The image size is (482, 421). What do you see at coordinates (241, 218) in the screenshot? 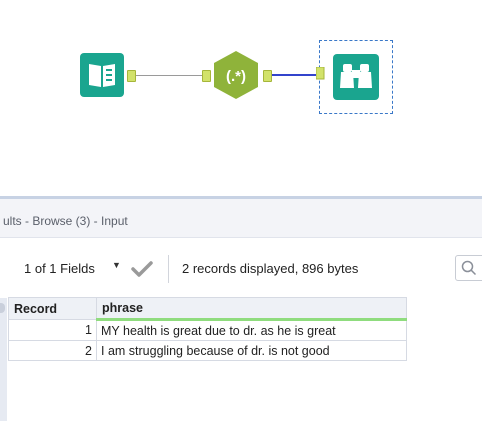
I see `results-title-bar: ults - Browse (3) - Input` at bounding box center [241, 218].